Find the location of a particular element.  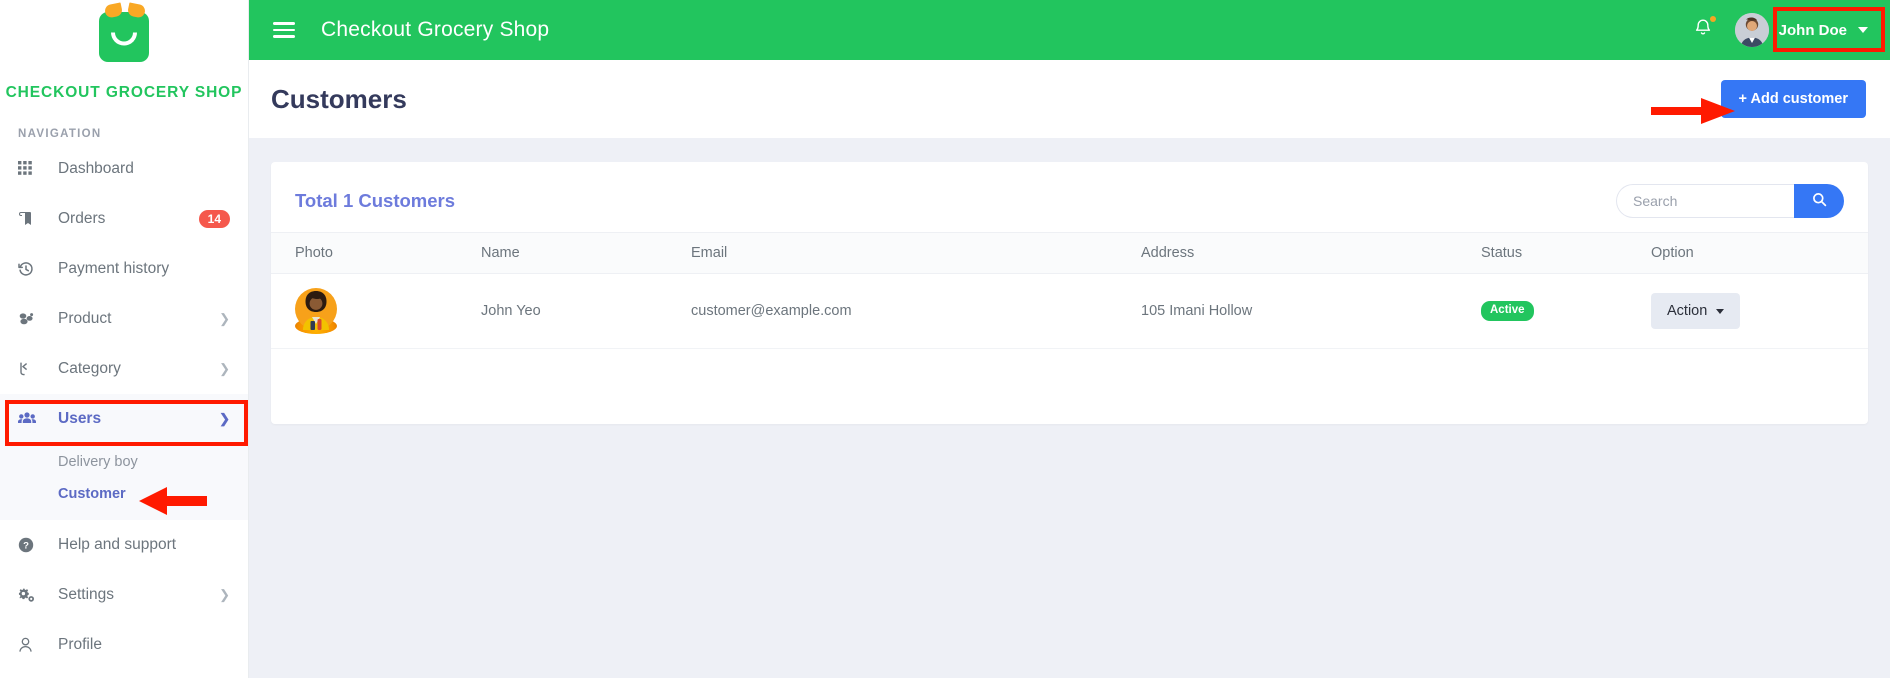

sidebar-item-label: Orders is located at coordinates (82, 218).